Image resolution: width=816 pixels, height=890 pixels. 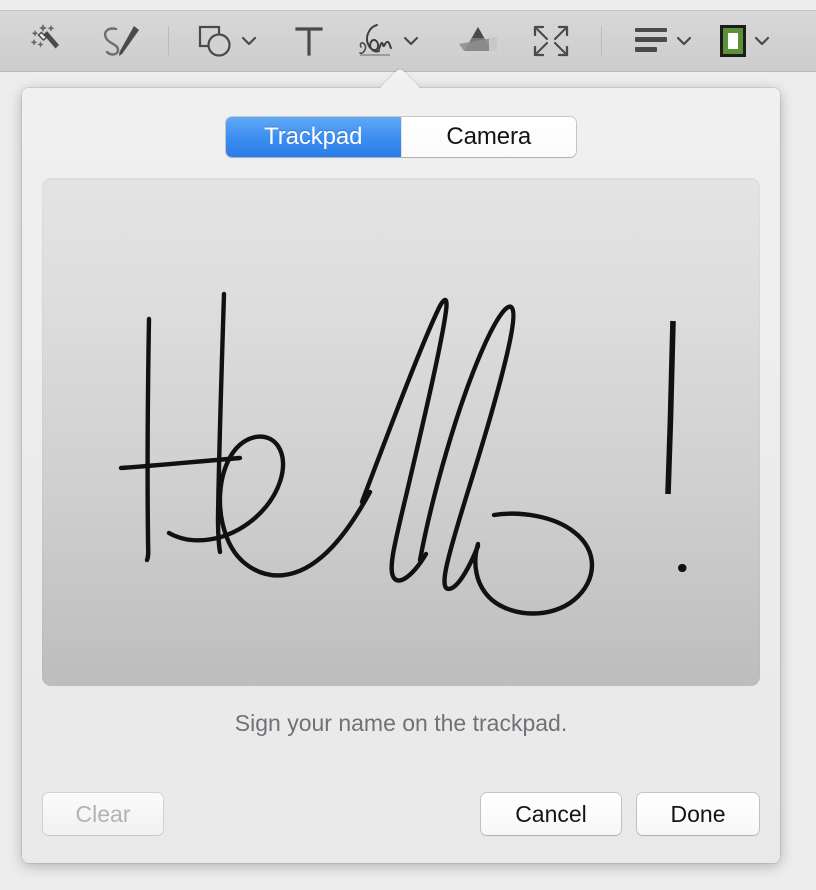 I want to click on shapes-icon, so click(x=217, y=41).